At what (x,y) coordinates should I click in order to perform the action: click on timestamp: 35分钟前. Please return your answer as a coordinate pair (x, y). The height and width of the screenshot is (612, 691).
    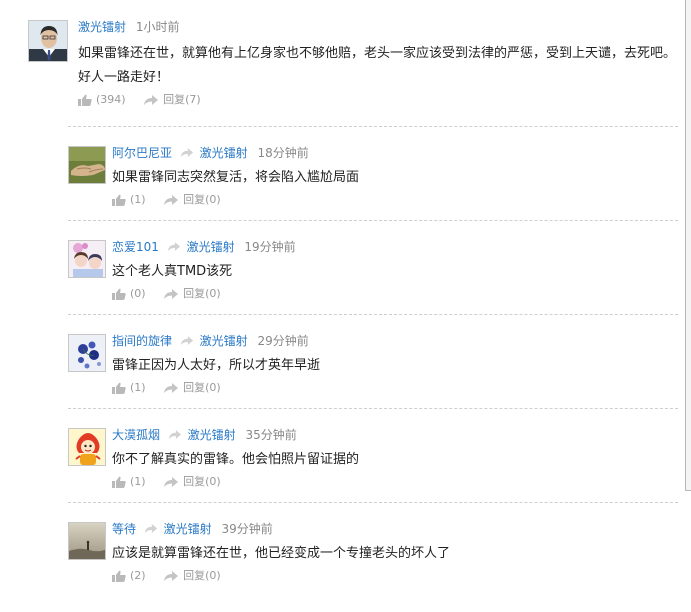
    Looking at the image, I should click on (271, 435).